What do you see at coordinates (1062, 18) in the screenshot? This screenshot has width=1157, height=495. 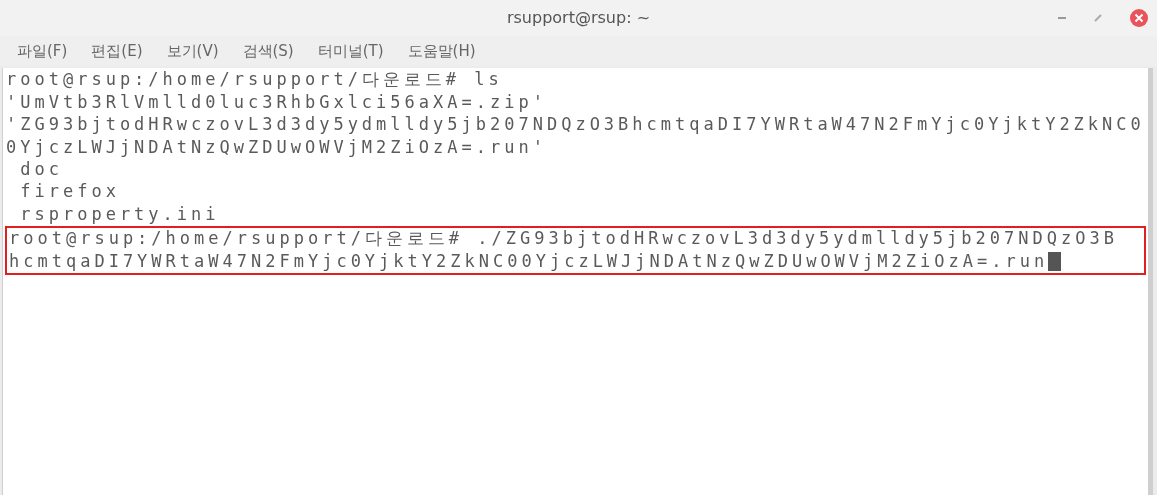 I see `minimize-icon` at bounding box center [1062, 18].